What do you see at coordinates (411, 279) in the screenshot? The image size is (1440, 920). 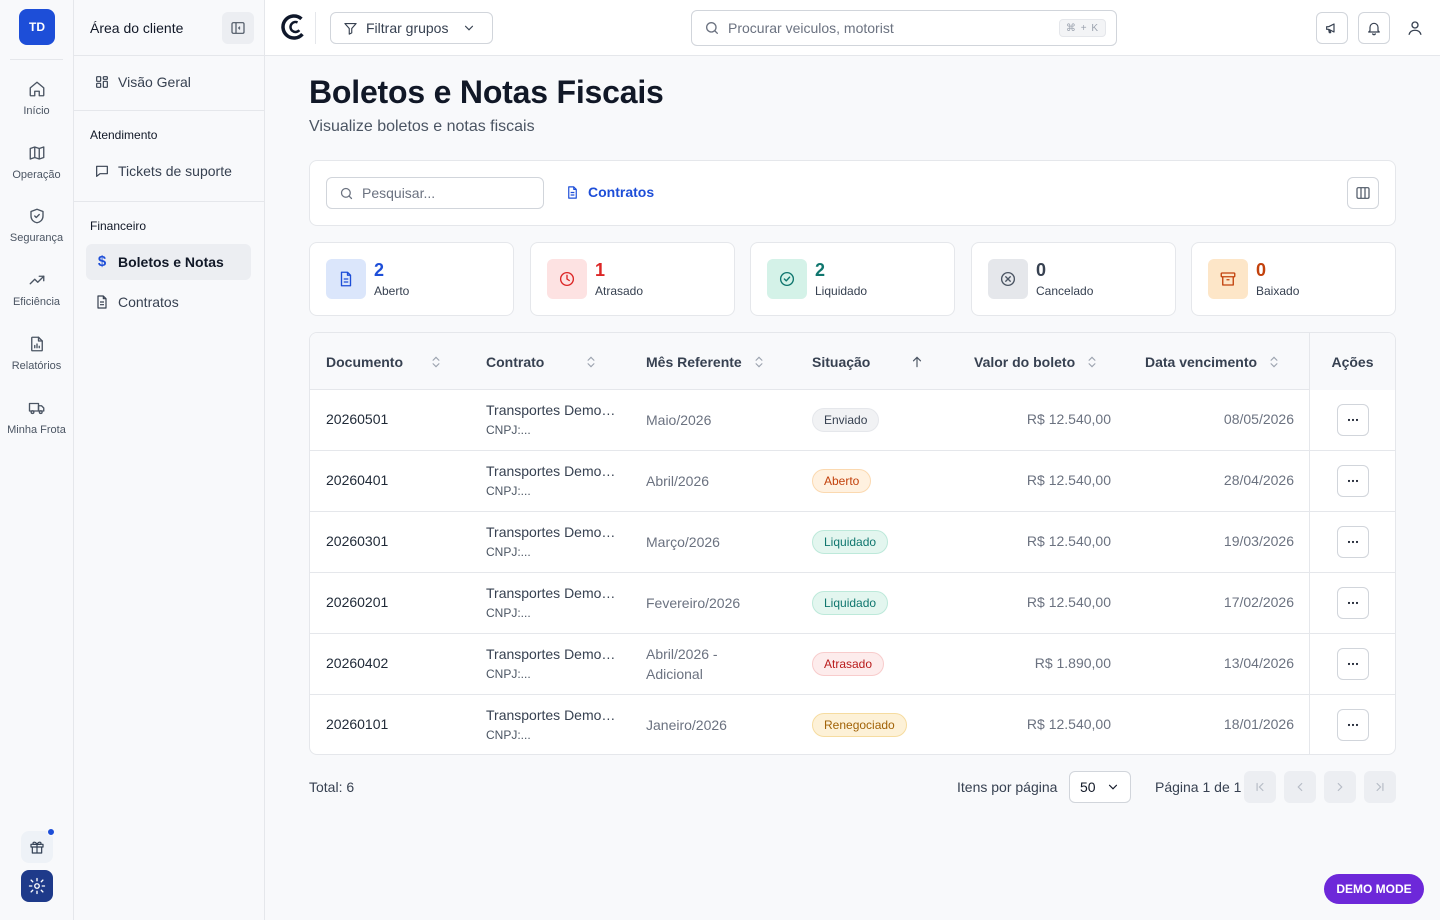 I see `stat-card-aberto: 2 Aberto` at bounding box center [411, 279].